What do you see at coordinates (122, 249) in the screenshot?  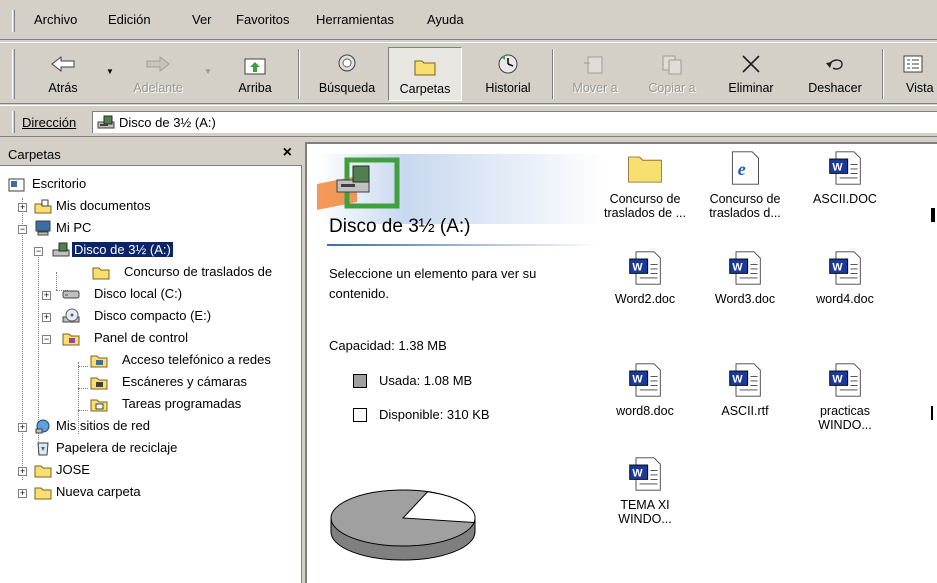 I see `tree-label-disco-a: Disco de 3½ (A:)` at bounding box center [122, 249].